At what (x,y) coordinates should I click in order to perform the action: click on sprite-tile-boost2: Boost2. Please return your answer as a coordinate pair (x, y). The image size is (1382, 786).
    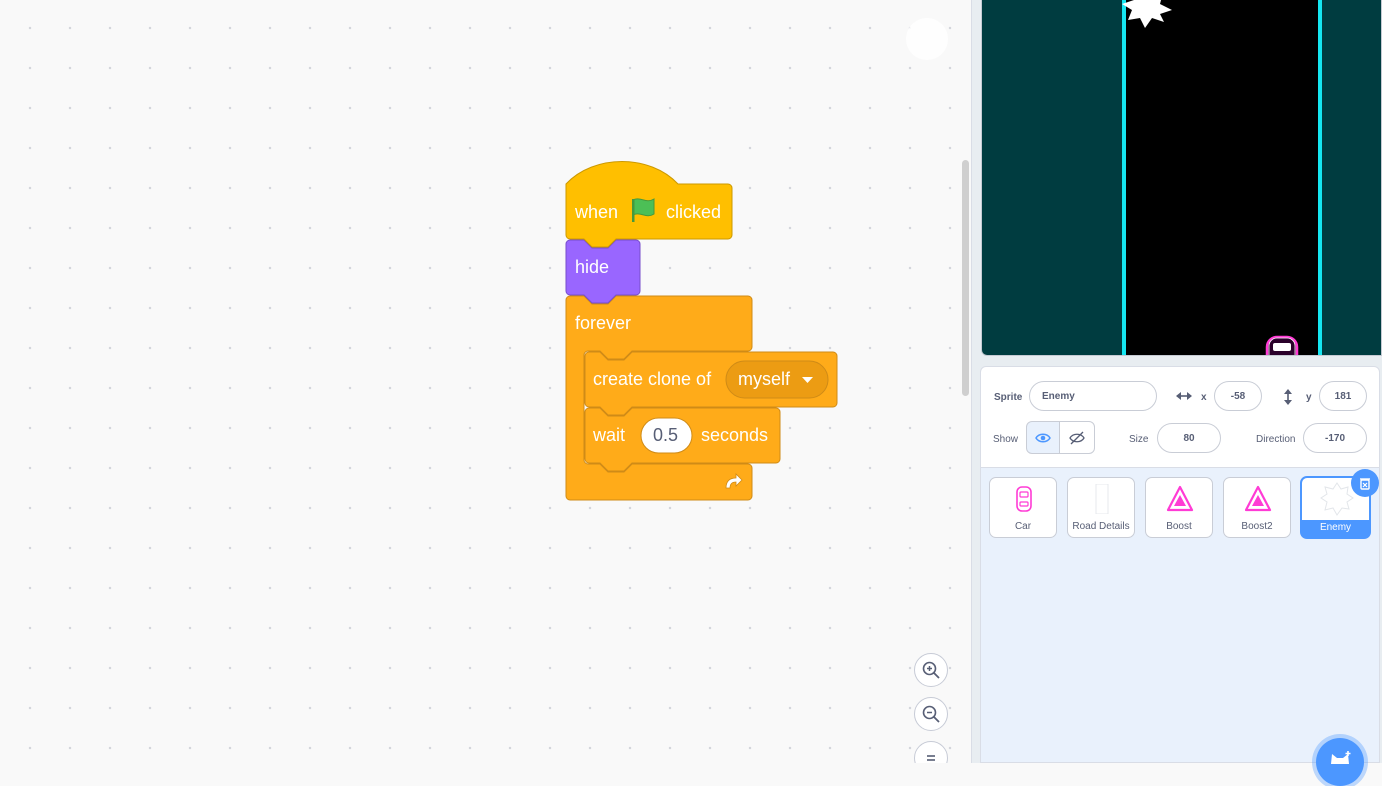
    Looking at the image, I should click on (1257, 507).